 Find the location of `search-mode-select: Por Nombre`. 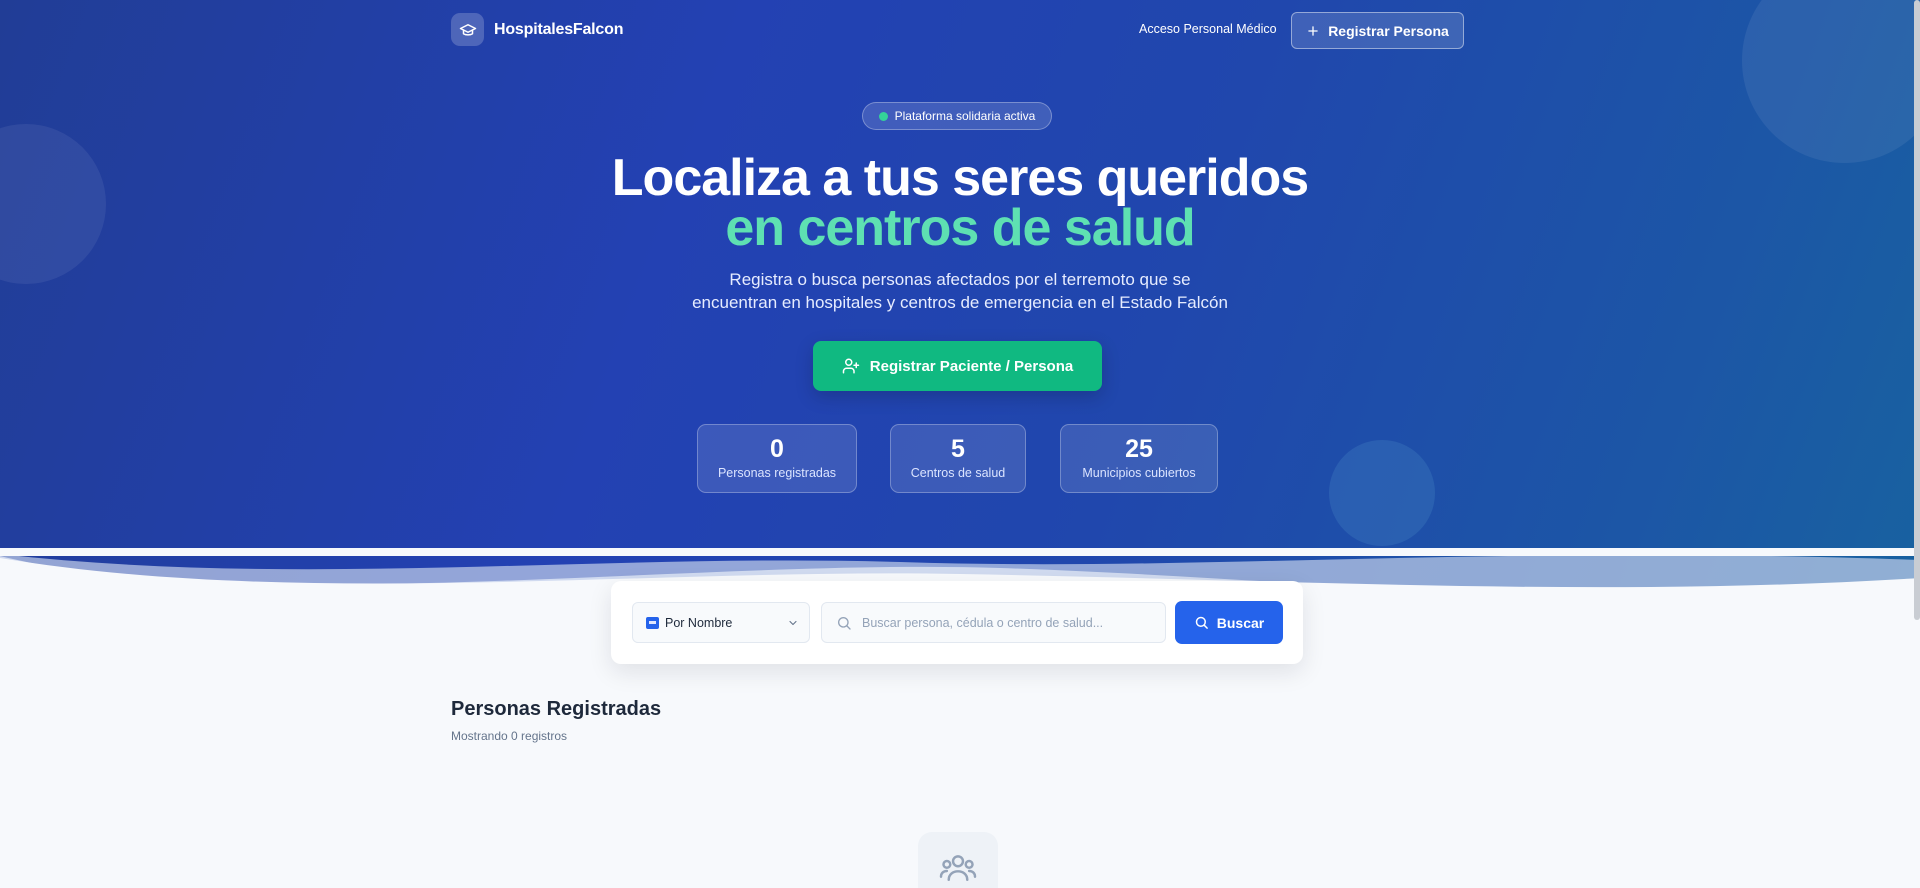

search-mode-select: Por Nombre is located at coordinates (721, 622).